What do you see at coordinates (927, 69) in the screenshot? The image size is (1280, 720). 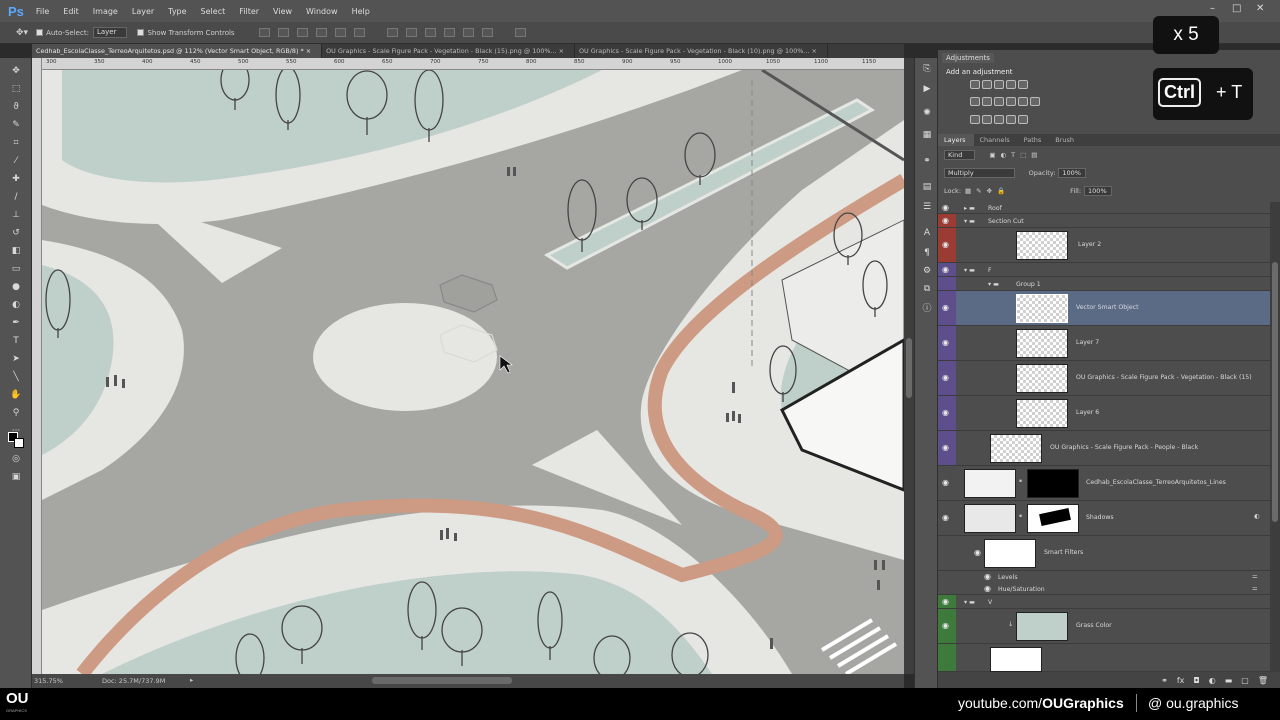 I see `history-icon: ⎘` at bounding box center [927, 69].